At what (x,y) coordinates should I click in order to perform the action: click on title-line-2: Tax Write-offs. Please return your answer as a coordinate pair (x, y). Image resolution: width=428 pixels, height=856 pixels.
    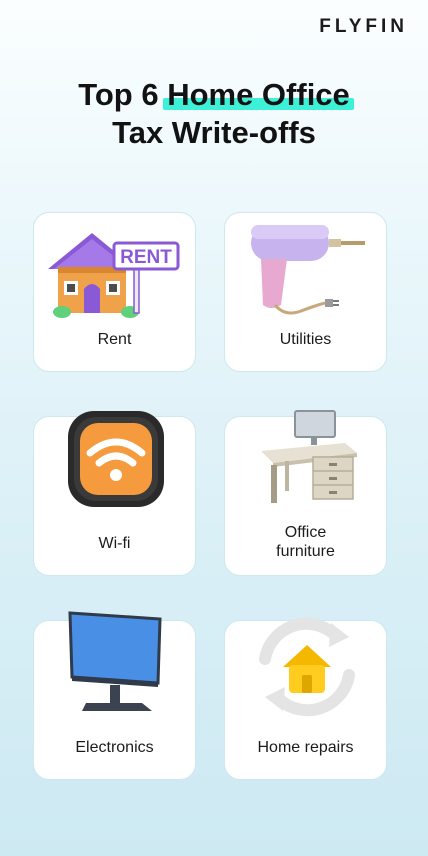
    Looking at the image, I should click on (214, 132).